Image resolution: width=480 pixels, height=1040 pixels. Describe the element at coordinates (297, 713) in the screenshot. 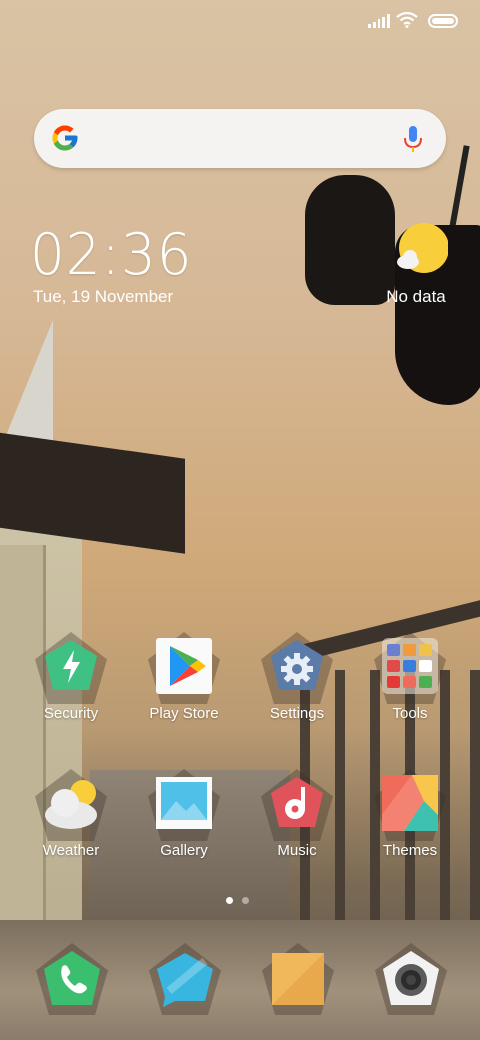

I see `app-label: Settings` at that location.